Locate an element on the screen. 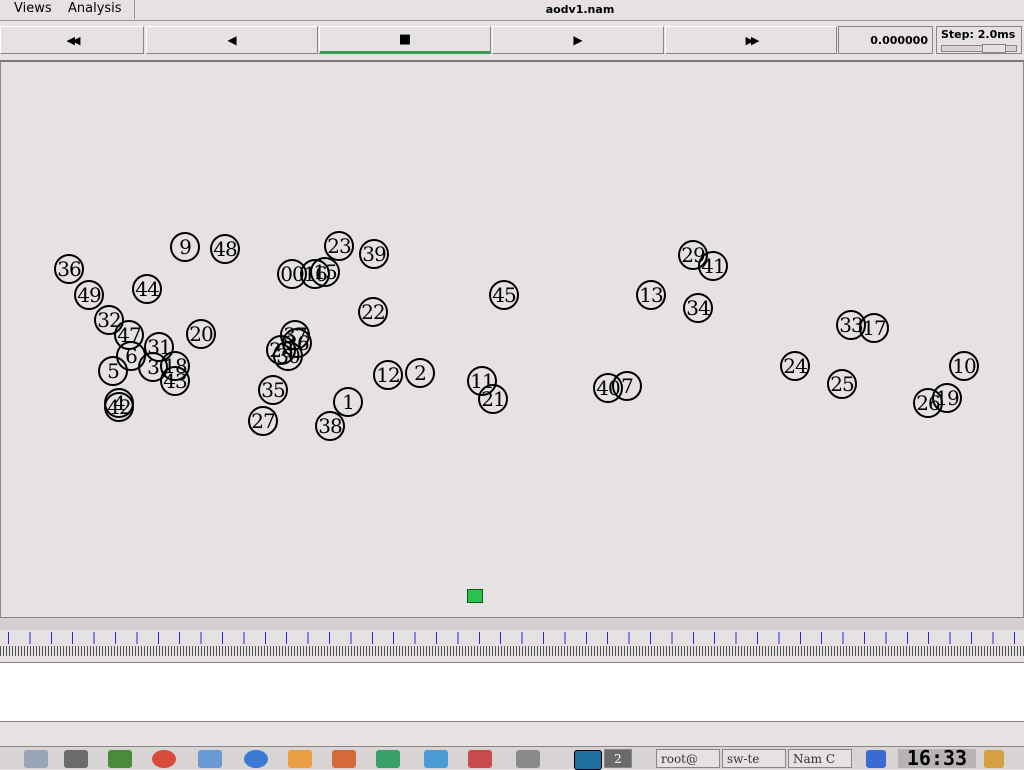 This screenshot has height=770, width=1024. settings-icon is located at coordinates (480, 759).